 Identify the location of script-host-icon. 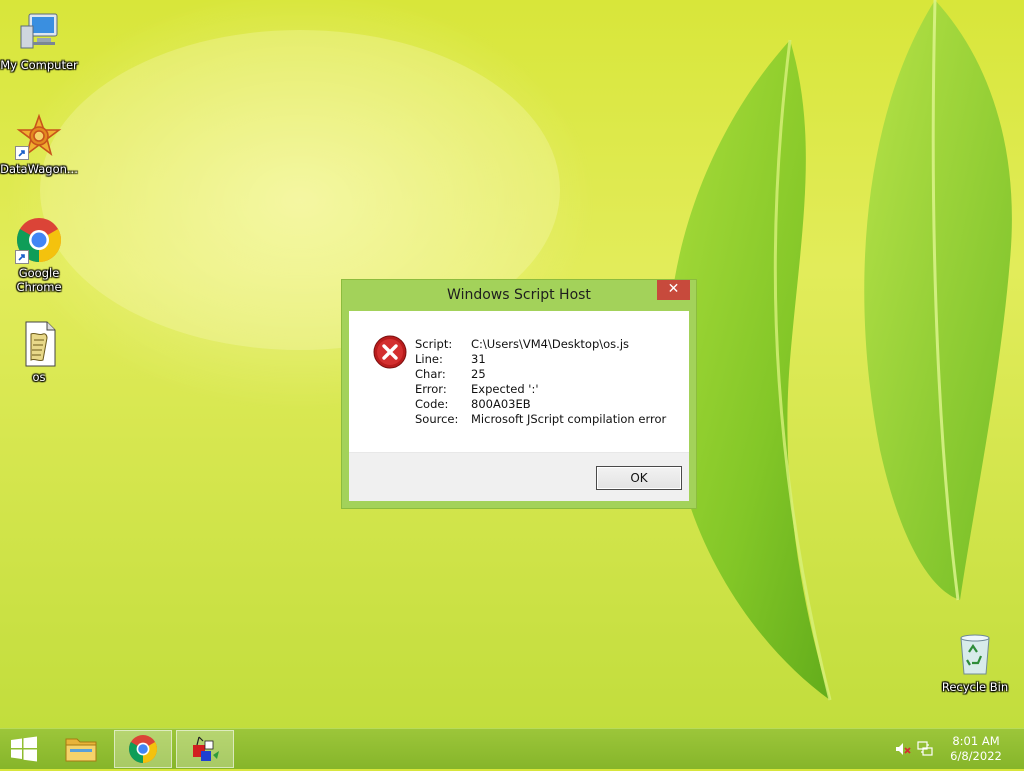
(206, 748).